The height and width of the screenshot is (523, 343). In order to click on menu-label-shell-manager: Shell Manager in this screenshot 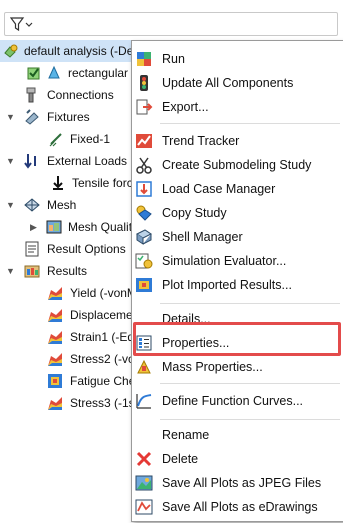, I will do `click(202, 237)`.